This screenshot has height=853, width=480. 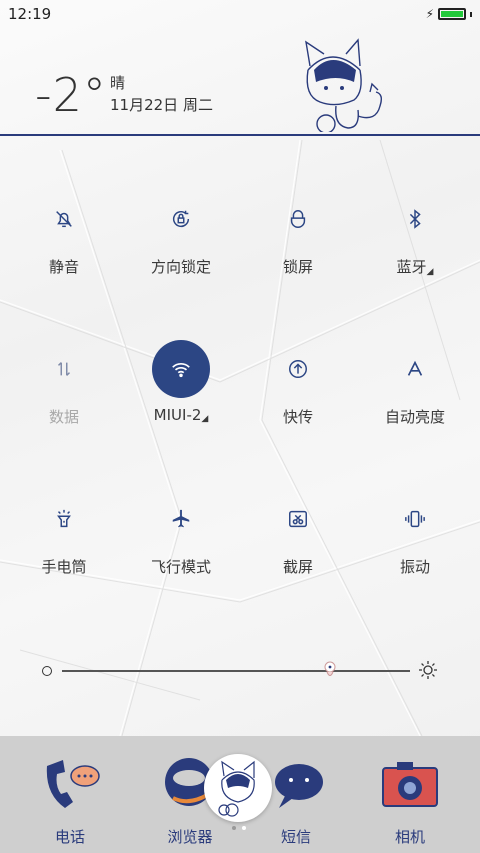 I want to click on auto-brightness-icon, so click(x=415, y=368).